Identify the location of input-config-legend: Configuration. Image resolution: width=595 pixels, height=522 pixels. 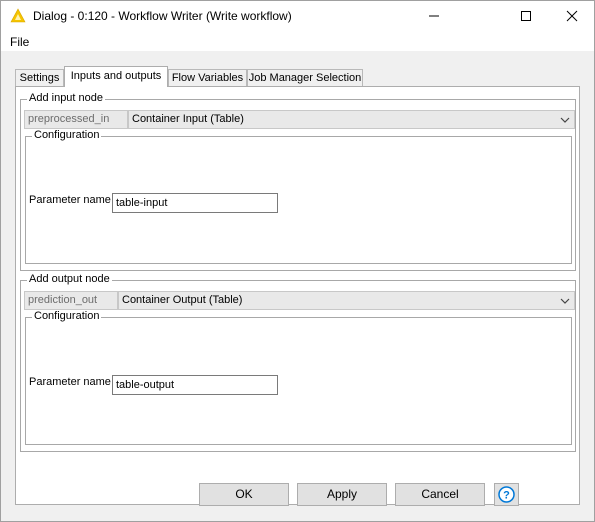
(67, 135).